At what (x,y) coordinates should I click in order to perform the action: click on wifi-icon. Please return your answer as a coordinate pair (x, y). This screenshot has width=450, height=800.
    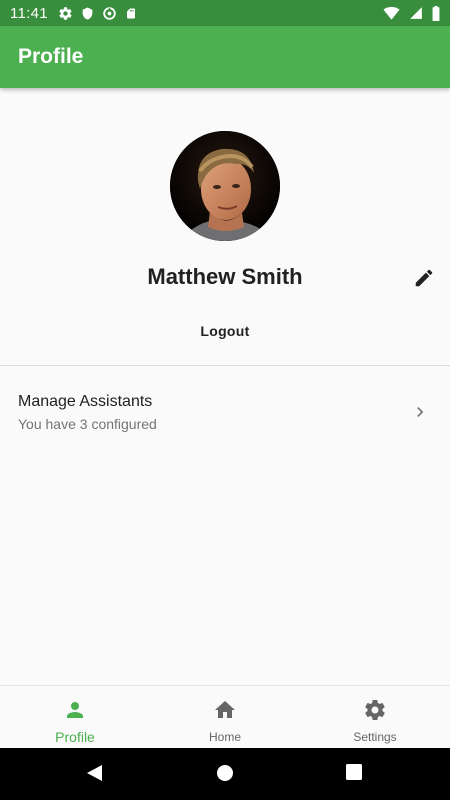
    Looking at the image, I should click on (391, 13).